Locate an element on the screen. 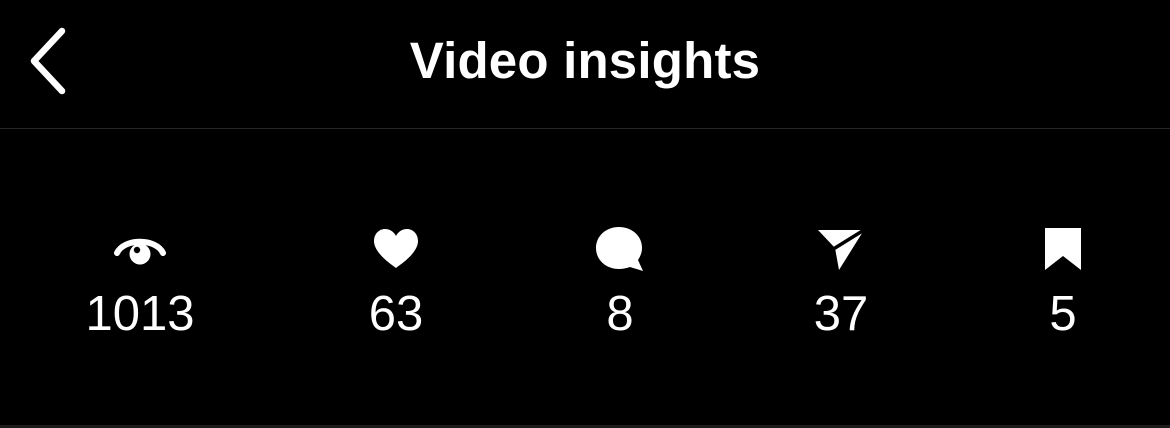  share-icon is located at coordinates (841, 249).